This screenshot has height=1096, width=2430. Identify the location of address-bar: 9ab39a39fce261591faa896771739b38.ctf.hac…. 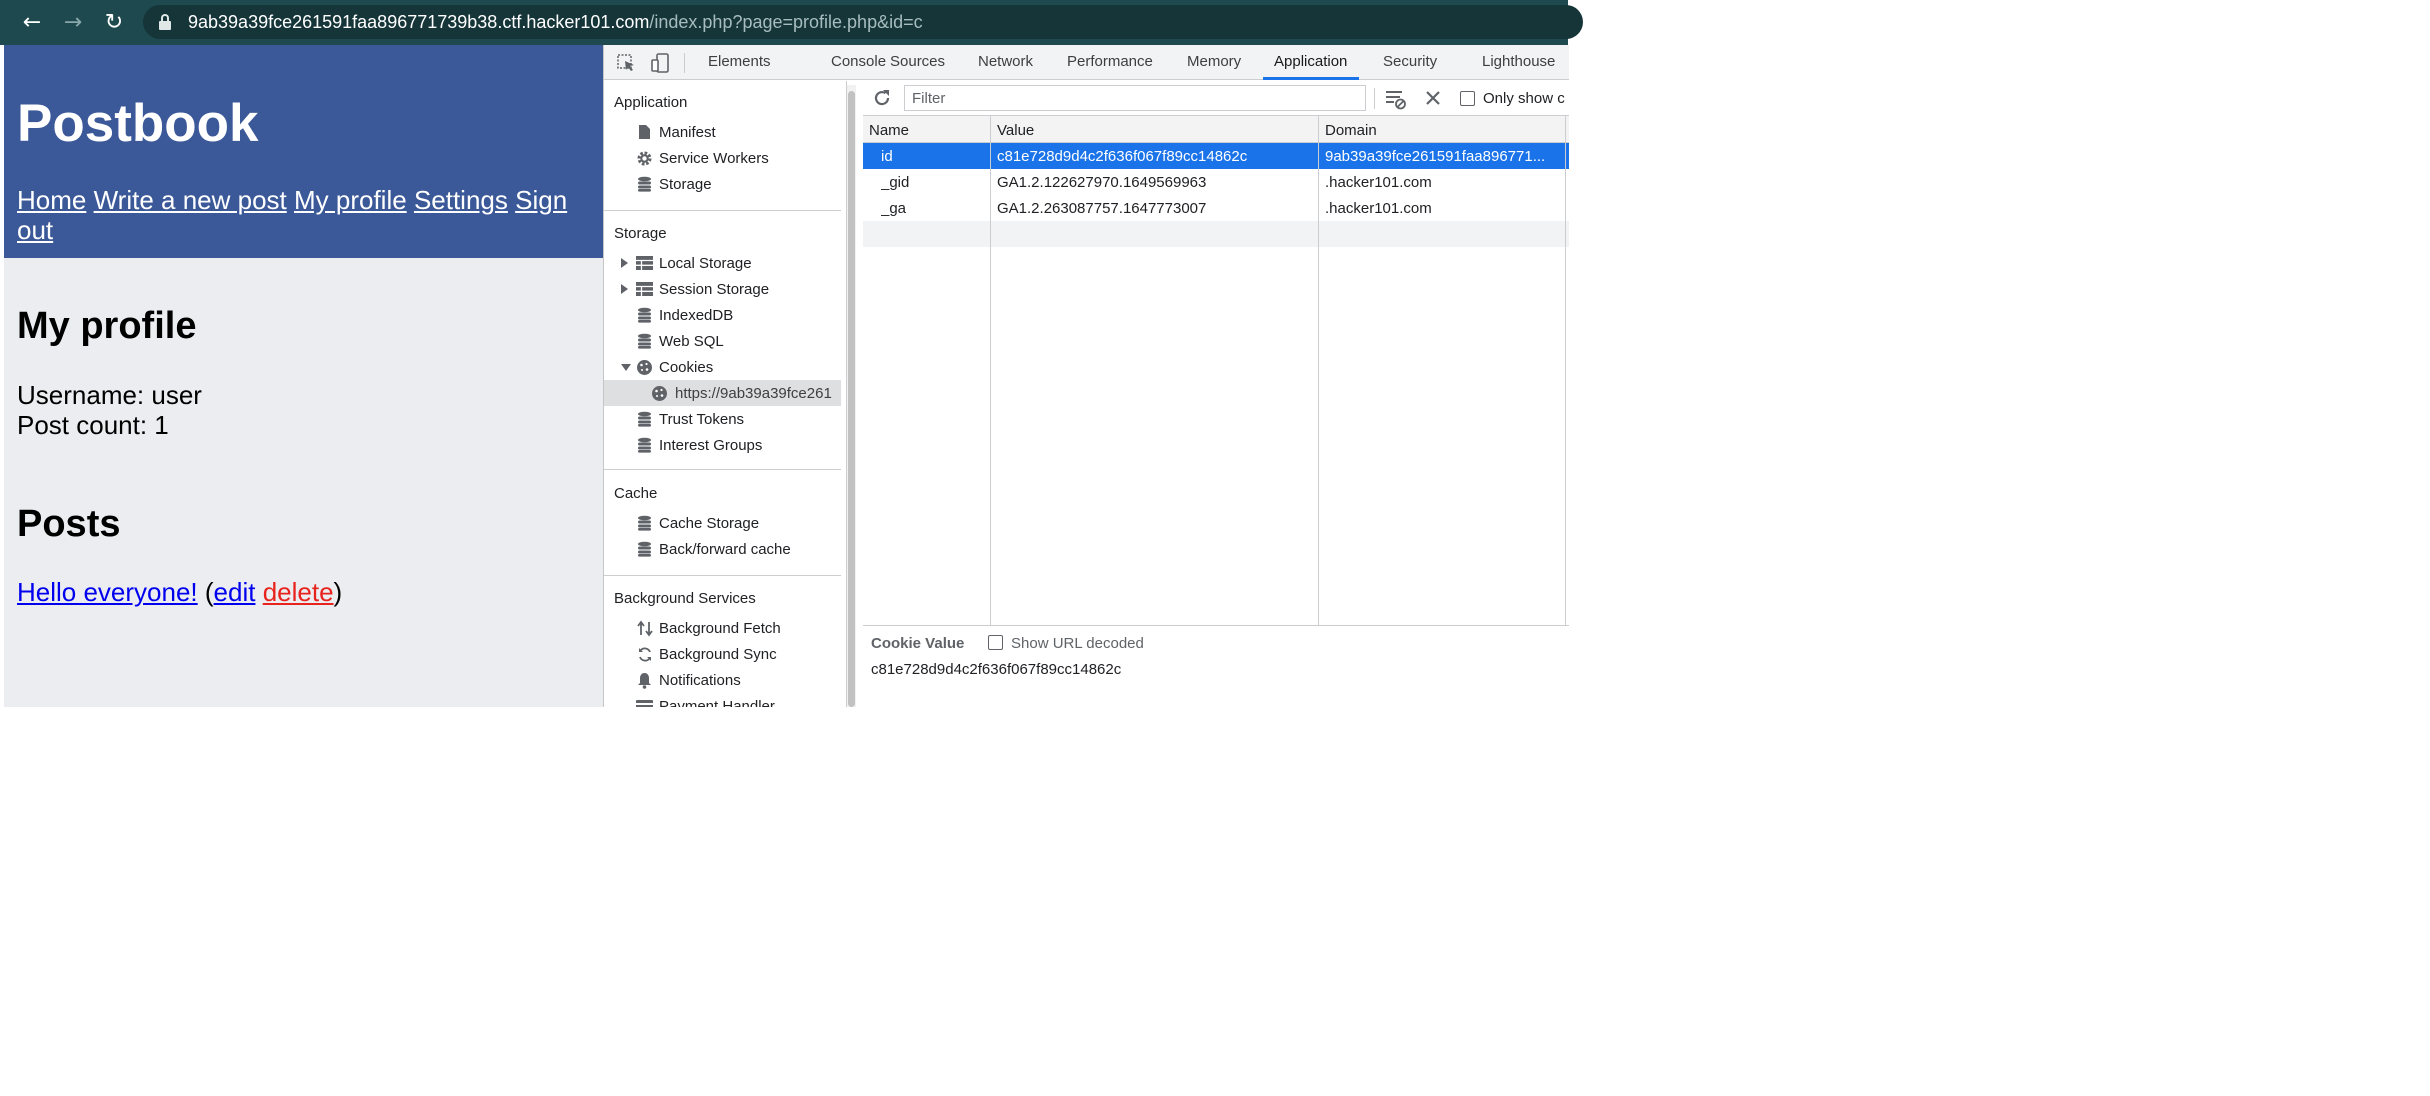
(863, 22).